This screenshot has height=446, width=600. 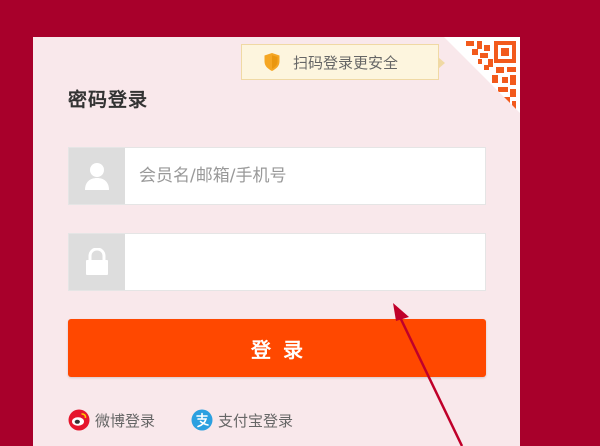 I want to click on shield-icon, so click(x=272, y=62).